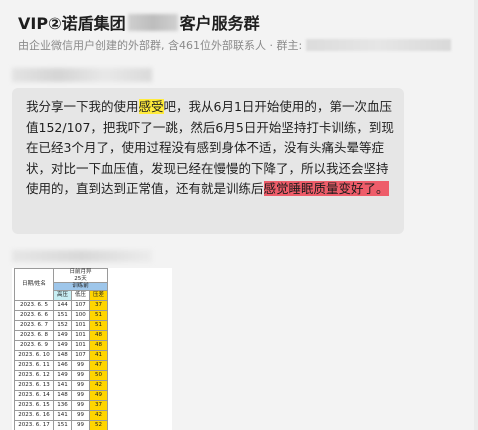 This screenshot has width=478, height=430. I want to click on table-row: 2023. 6. 5 144 107 37, so click(61, 305).